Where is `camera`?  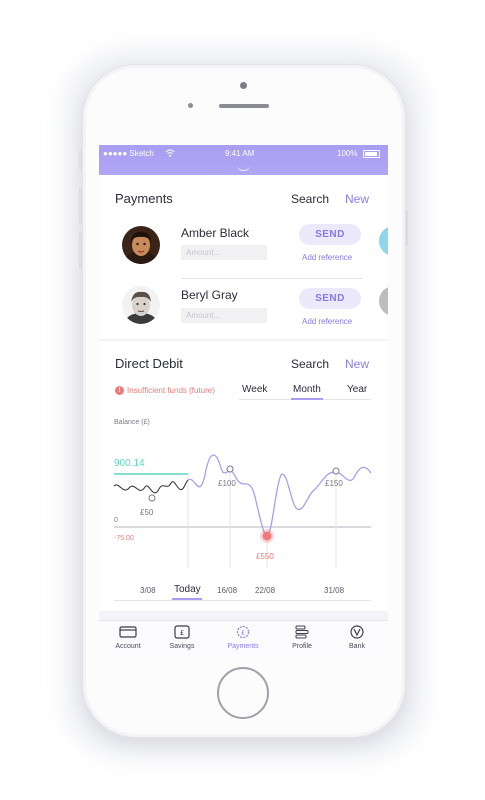
camera is located at coordinates (243, 85).